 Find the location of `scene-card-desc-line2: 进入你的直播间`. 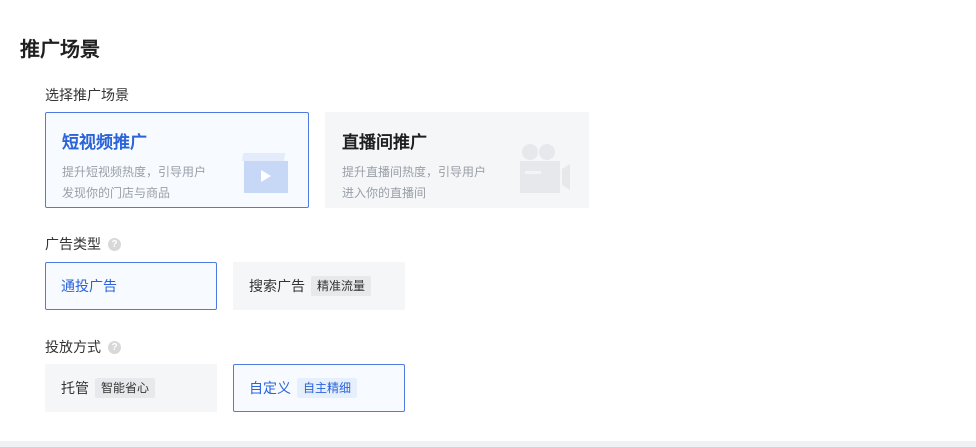

scene-card-desc-line2: 进入你的直播间 is located at coordinates (384, 193).